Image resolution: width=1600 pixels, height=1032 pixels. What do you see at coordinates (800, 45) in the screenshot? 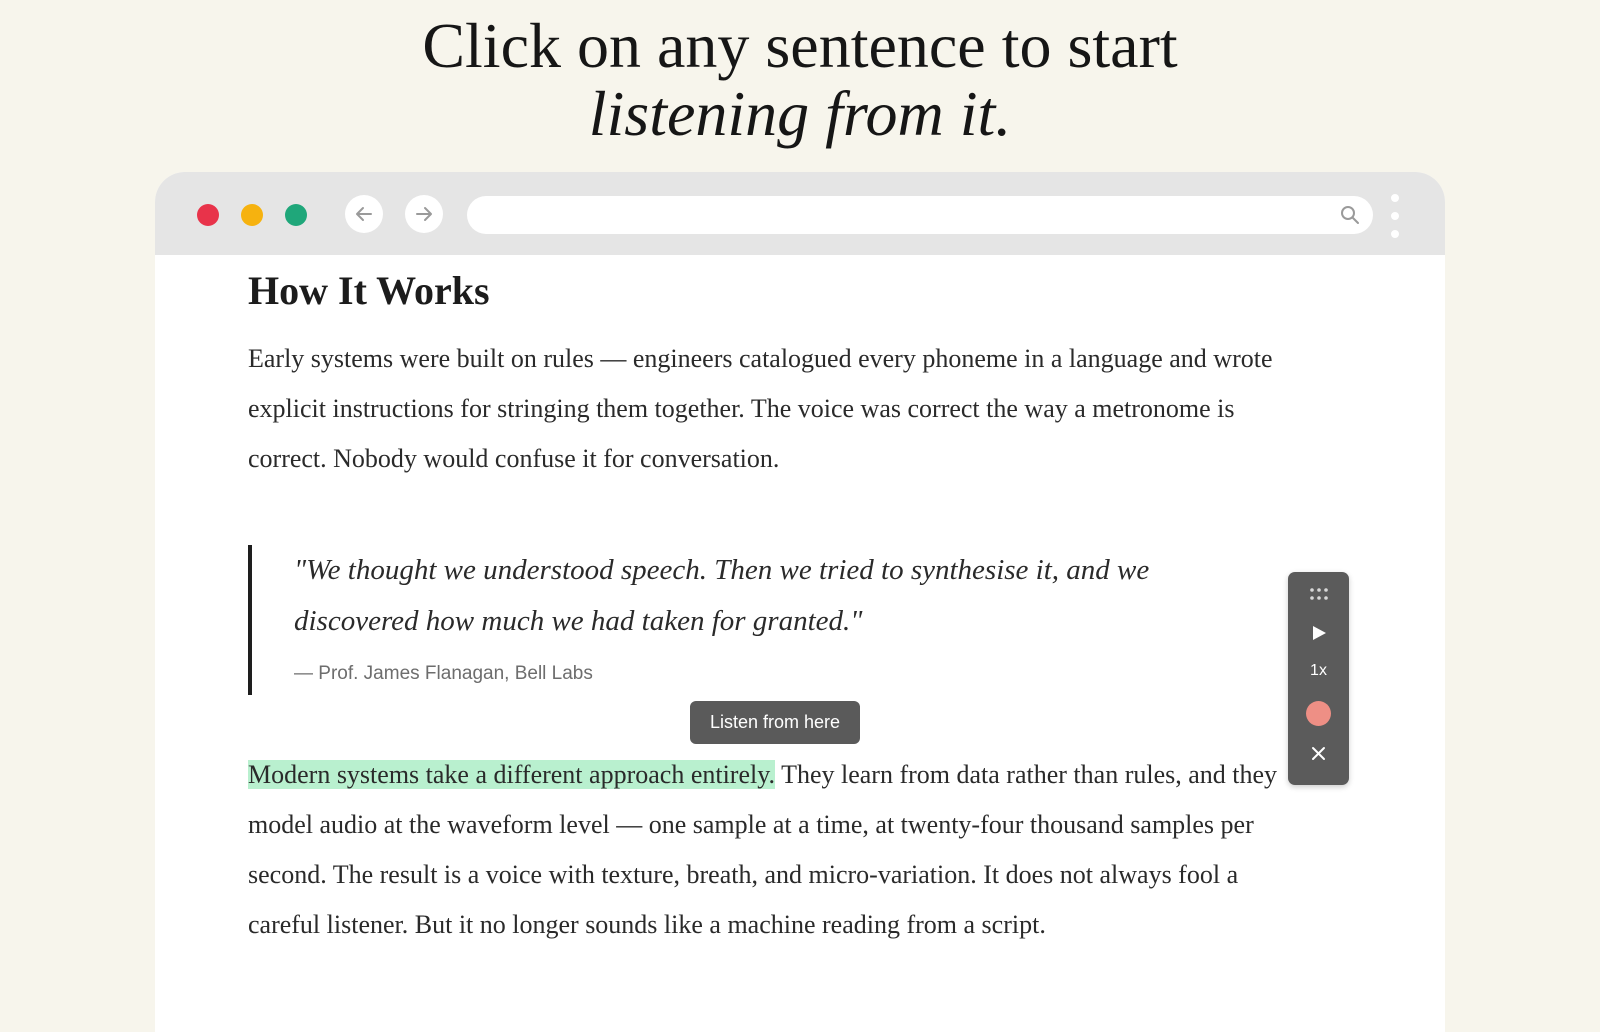
I see `headline-line-1: Click on any sentence to start` at bounding box center [800, 45].